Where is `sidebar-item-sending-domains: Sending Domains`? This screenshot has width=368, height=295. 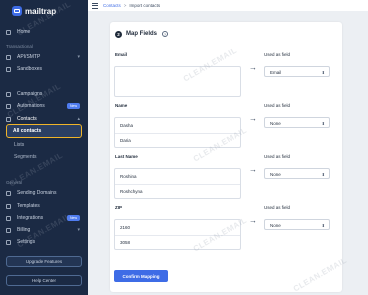 sidebar-item-sending-domains: Sending Domains is located at coordinates (44, 193).